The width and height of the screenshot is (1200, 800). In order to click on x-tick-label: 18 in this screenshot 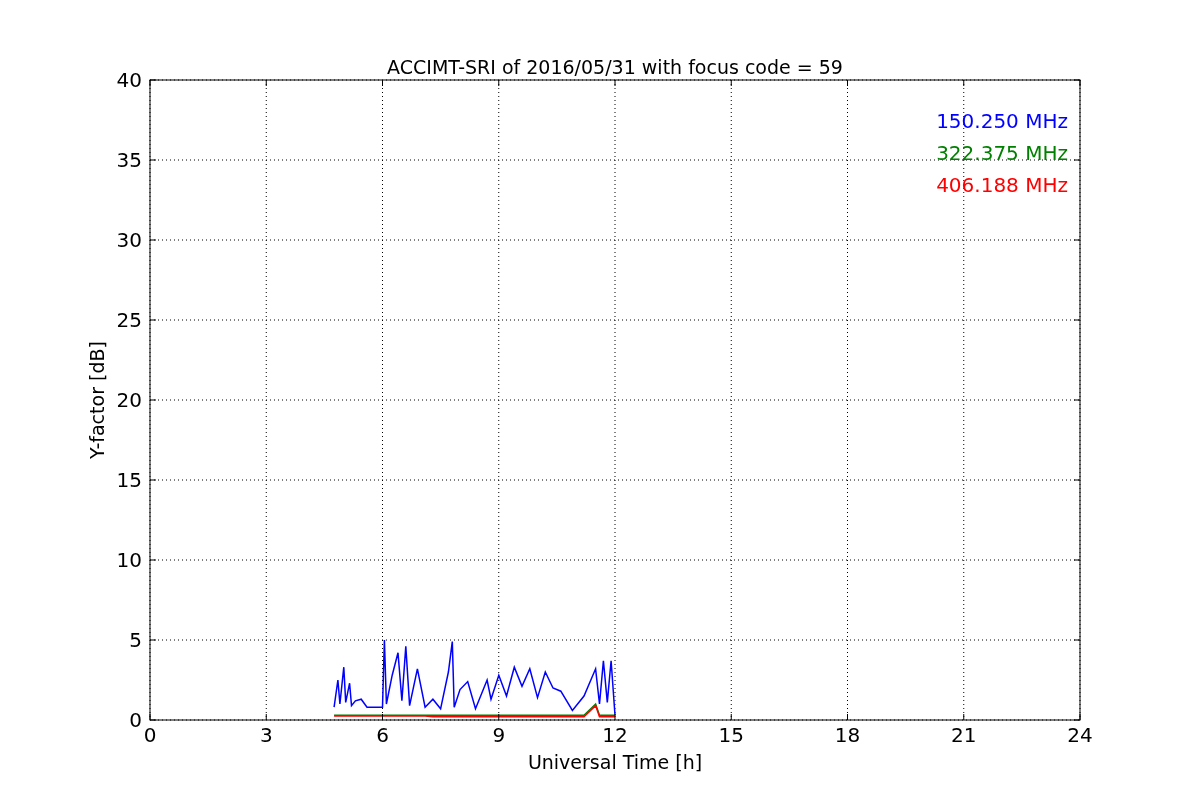, I will do `click(847, 735)`.